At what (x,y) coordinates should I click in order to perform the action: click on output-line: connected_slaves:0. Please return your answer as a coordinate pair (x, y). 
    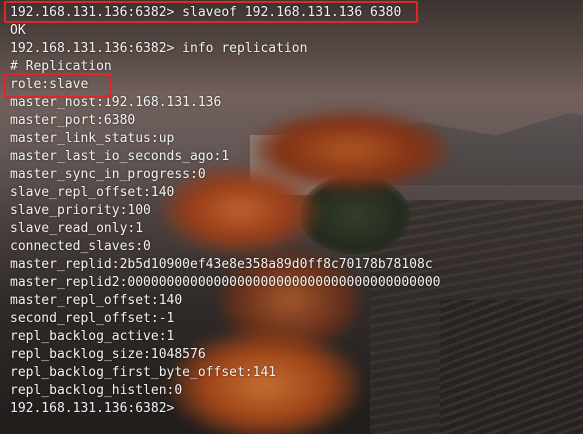
    Looking at the image, I should click on (80, 246).